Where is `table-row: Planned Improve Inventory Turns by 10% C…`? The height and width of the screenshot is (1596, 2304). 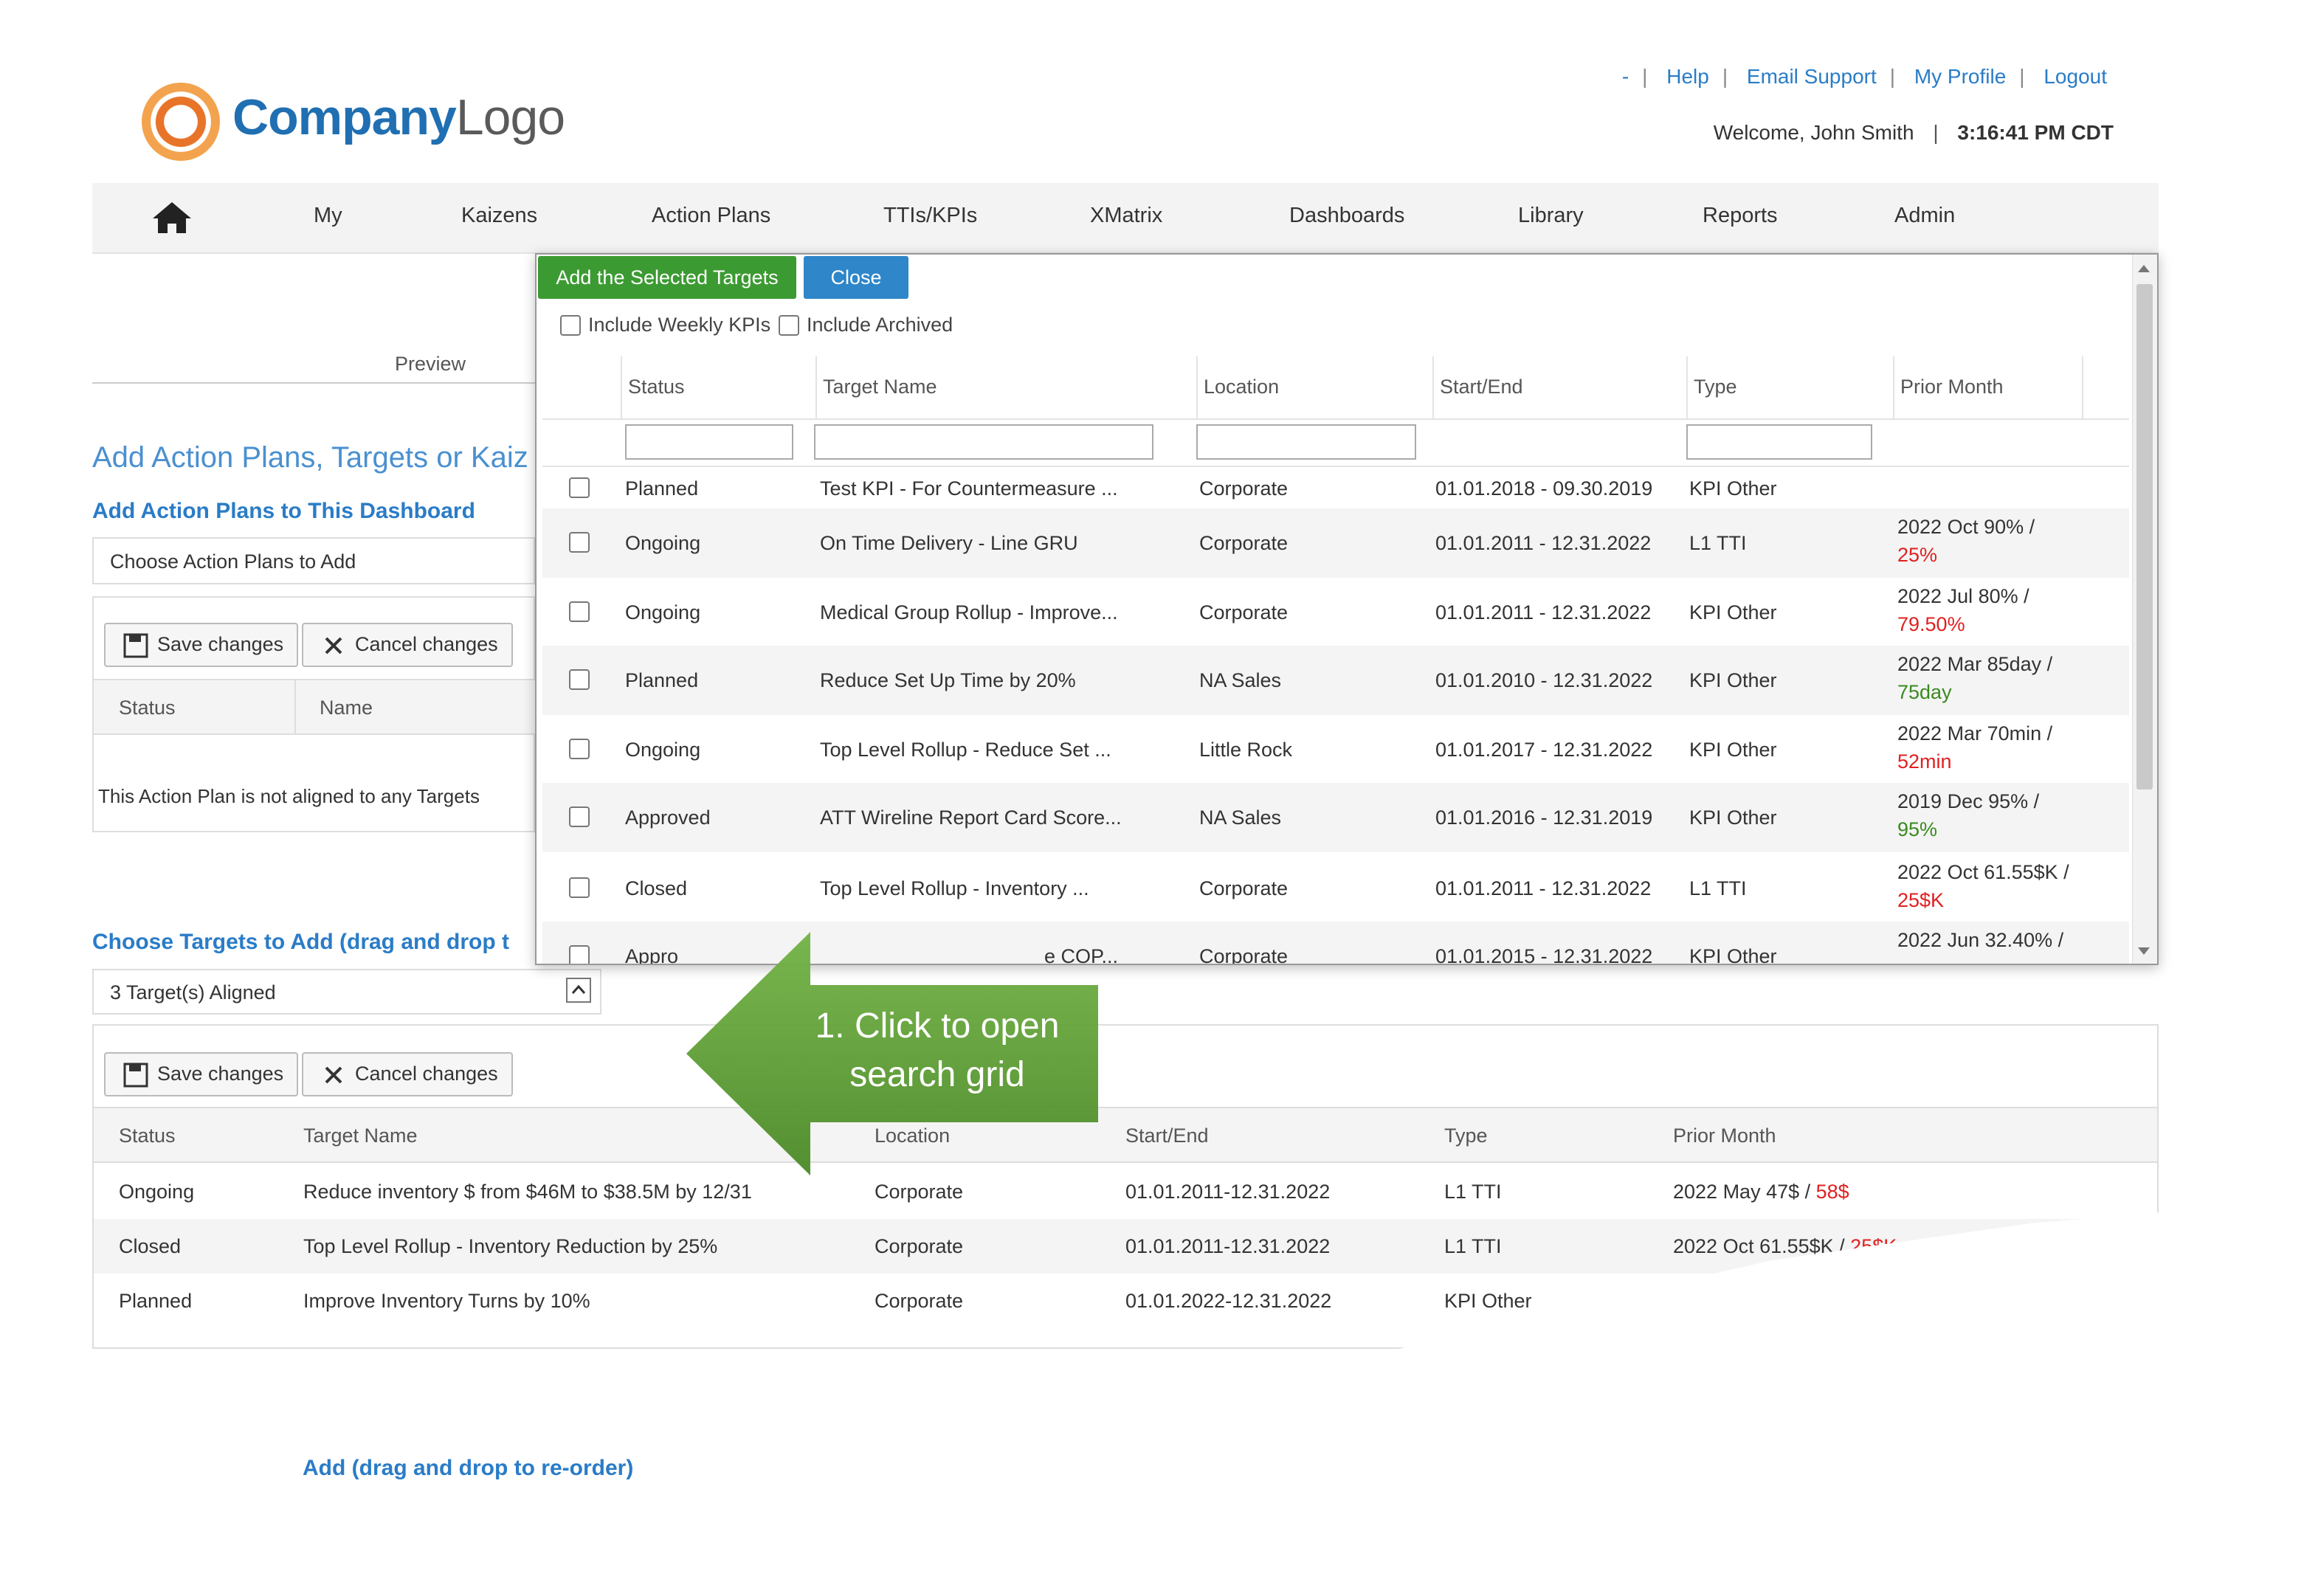
table-row: Planned Improve Inventory Turns by 10% C… is located at coordinates (1126, 1301).